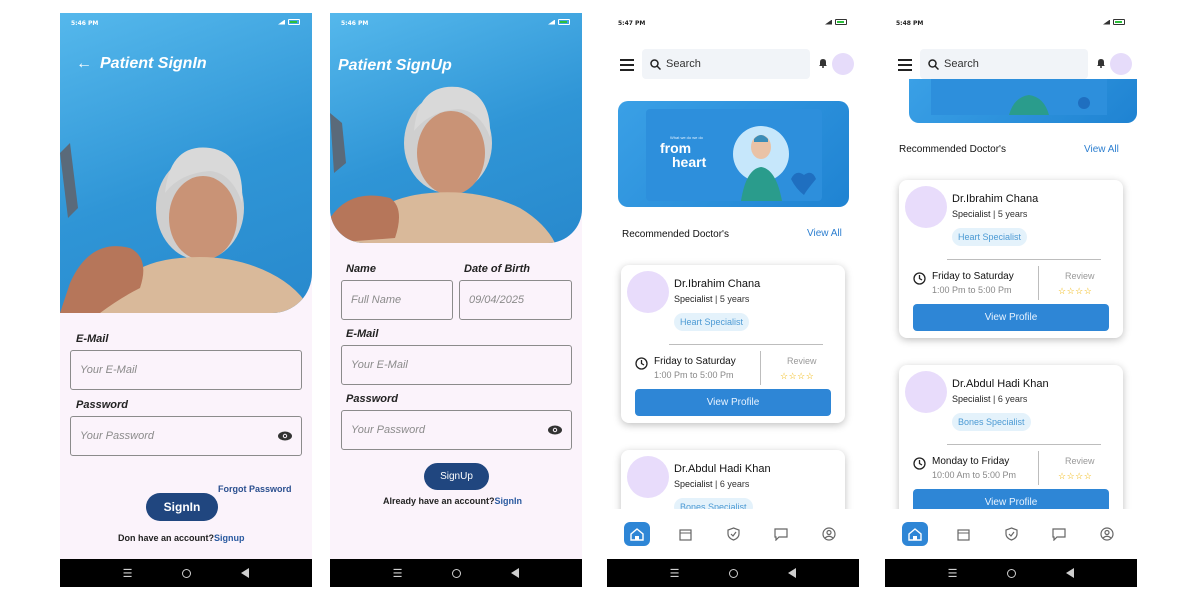 This screenshot has height=600, width=1200. Describe the element at coordinates (952, 149) in the screenshot. I see `section-title: Recommended Doctor's` at that location.